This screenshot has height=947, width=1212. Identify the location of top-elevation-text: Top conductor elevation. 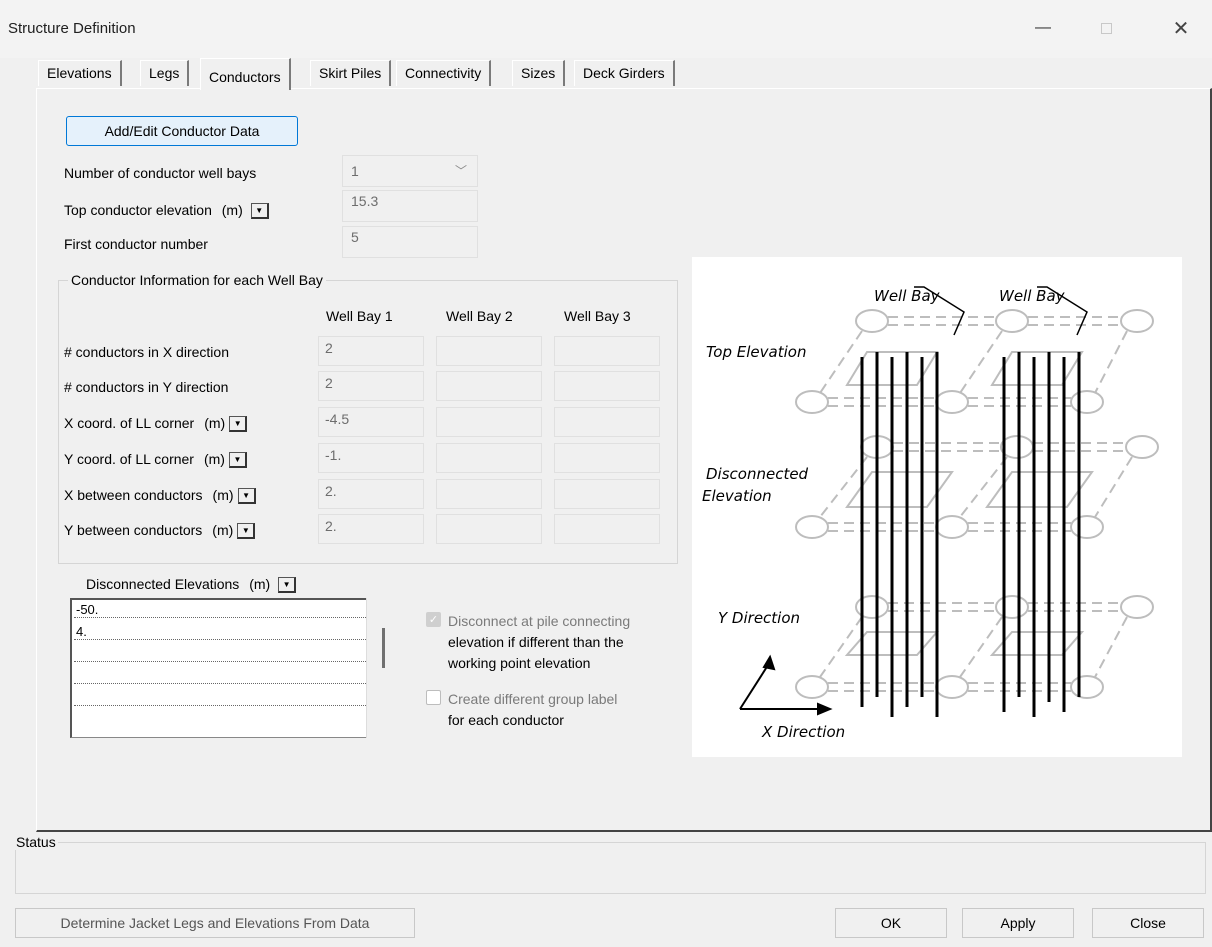
(138, 210).